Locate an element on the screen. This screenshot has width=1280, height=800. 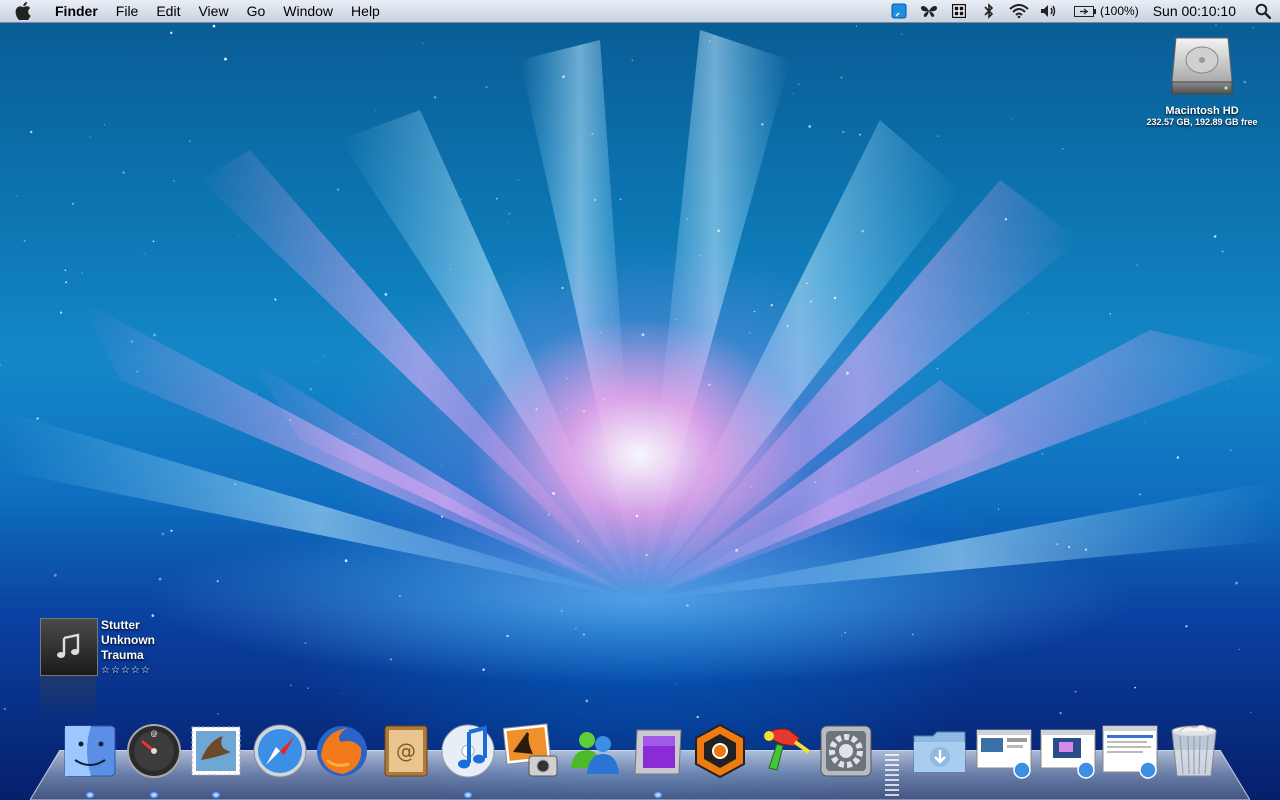
dashboard-icon: @ is located at coordinates (154, 751).